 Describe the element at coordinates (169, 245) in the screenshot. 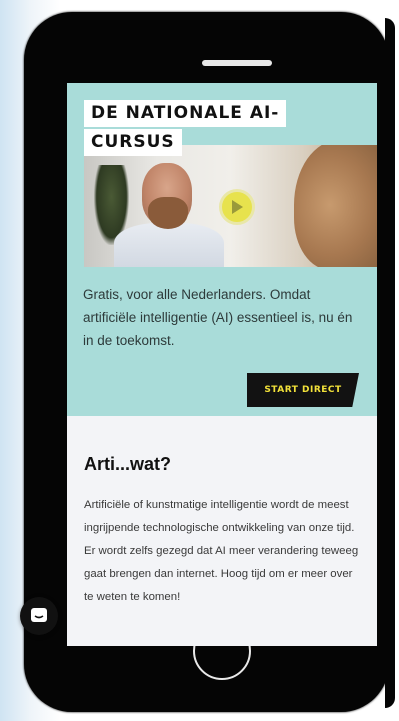

I see `video-presenter-shirt` at that location.